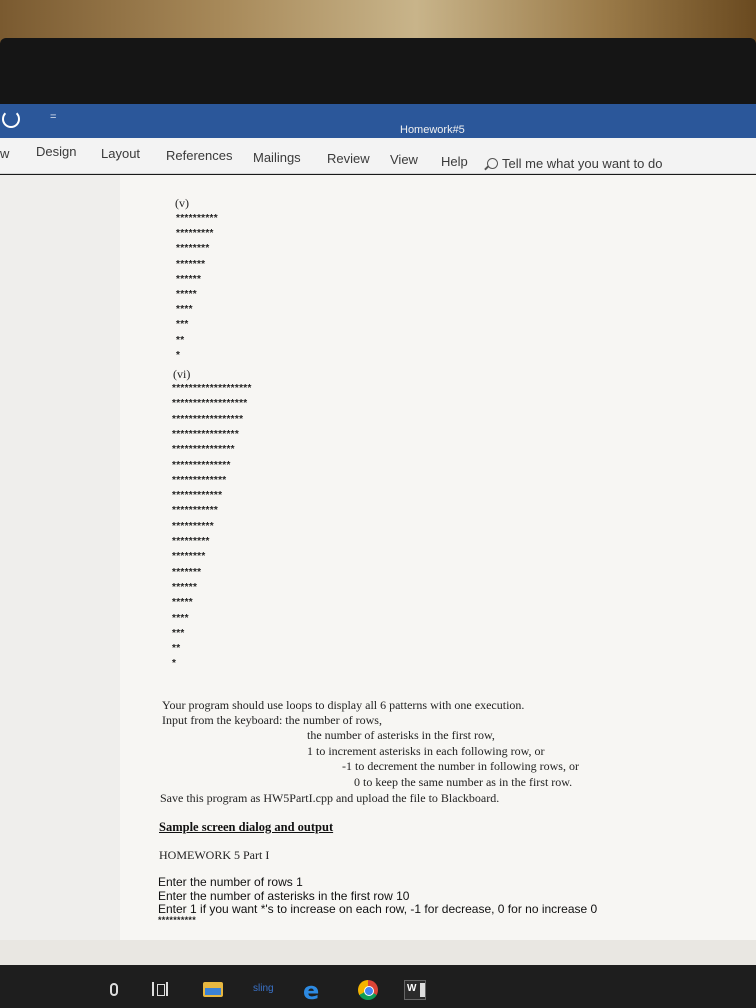 The height and width of the screenshot is (1008, 756). Describe the element at coordinates (263, 988) in the screenshot. I see `sling-app-icon: sling` at that location.